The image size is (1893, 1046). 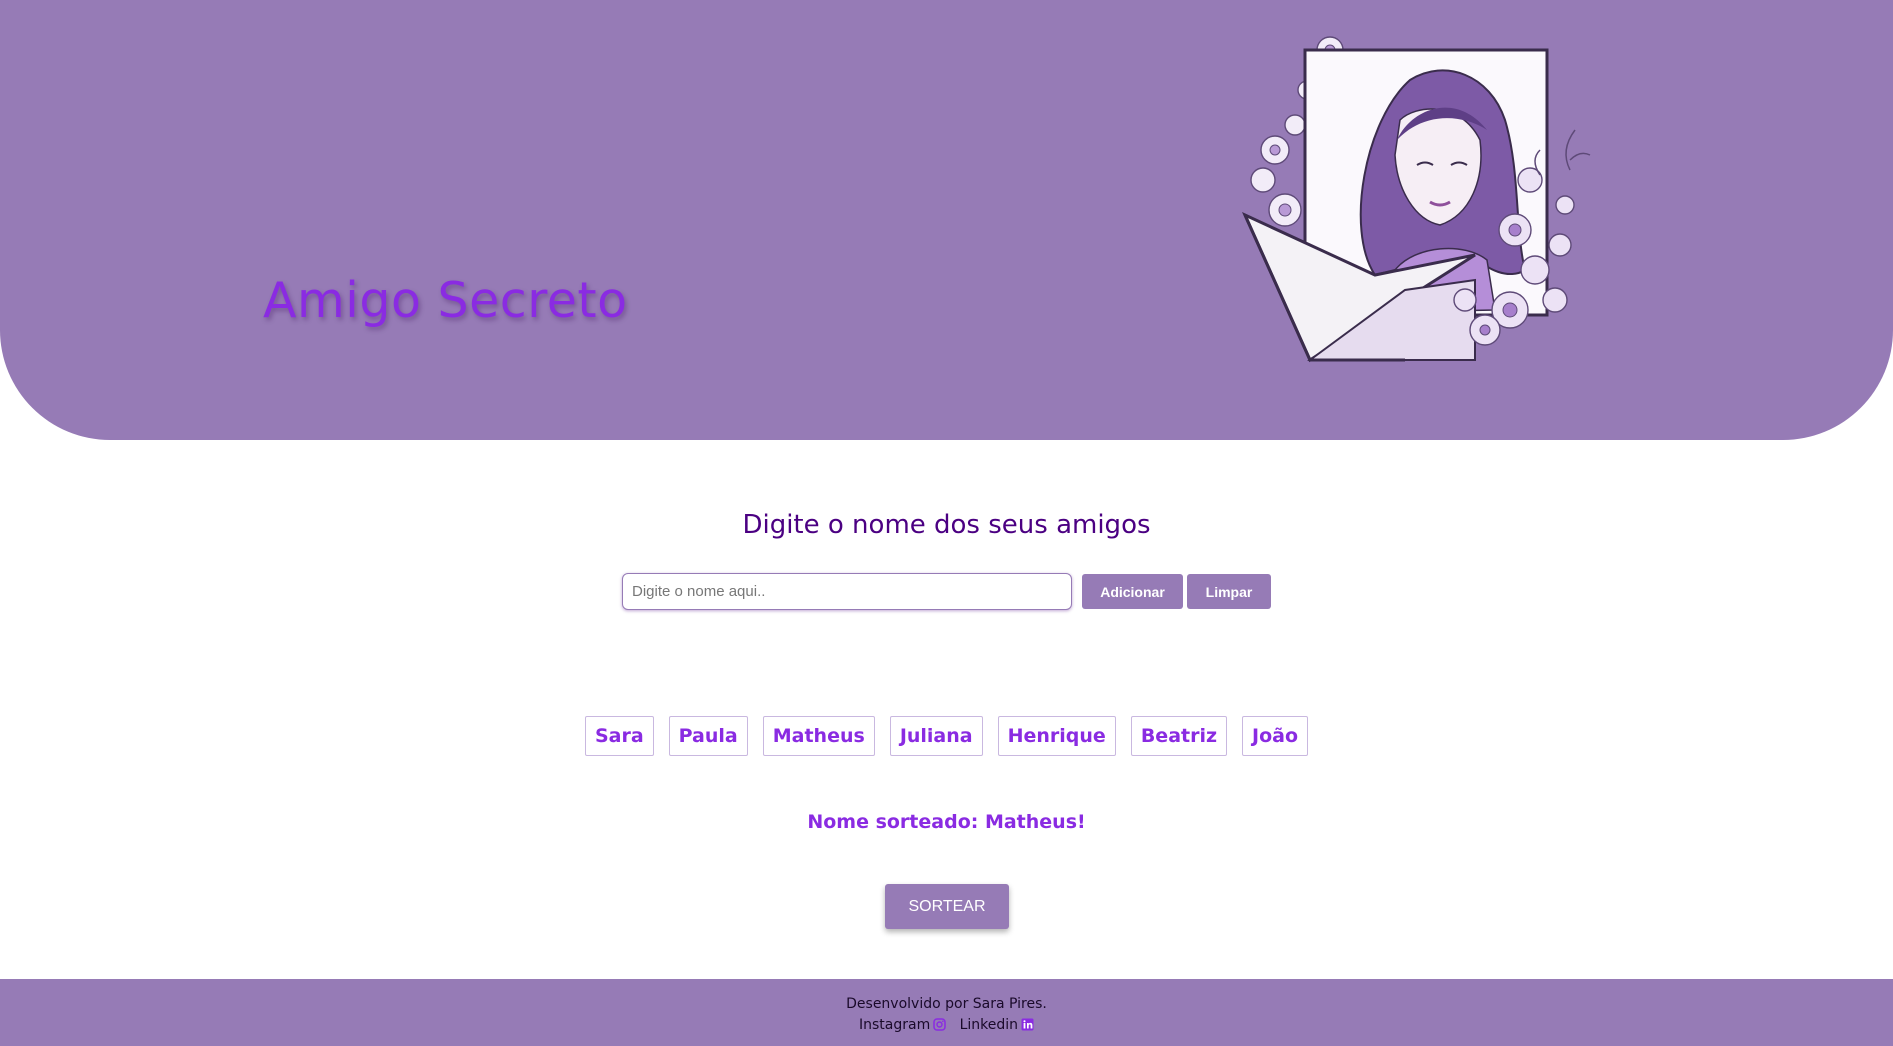 What do you see at coordinates (1229, 591) in the screenshot?
I see `clear-button: Limpar` at bounding box center [1229, 591].